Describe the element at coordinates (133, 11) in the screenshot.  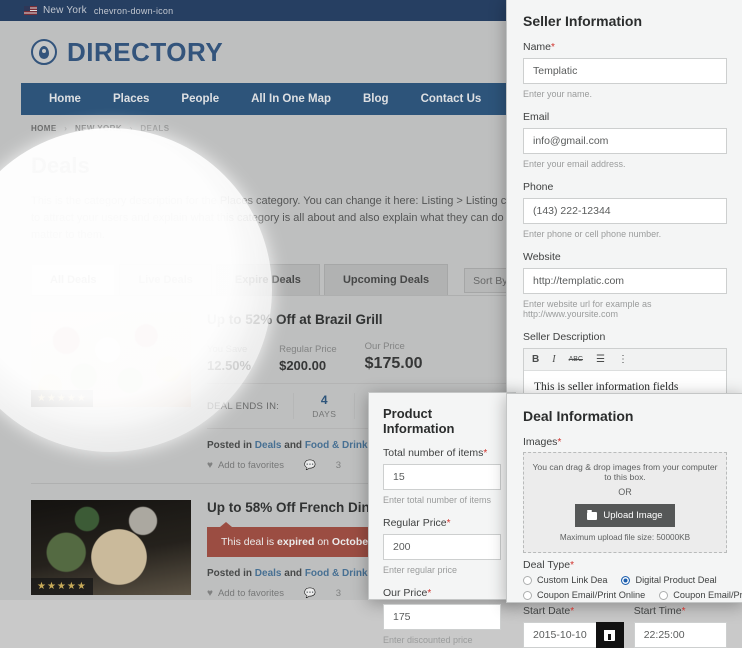
I see `chevron-down-icon: chevron-down-icon` at that location.